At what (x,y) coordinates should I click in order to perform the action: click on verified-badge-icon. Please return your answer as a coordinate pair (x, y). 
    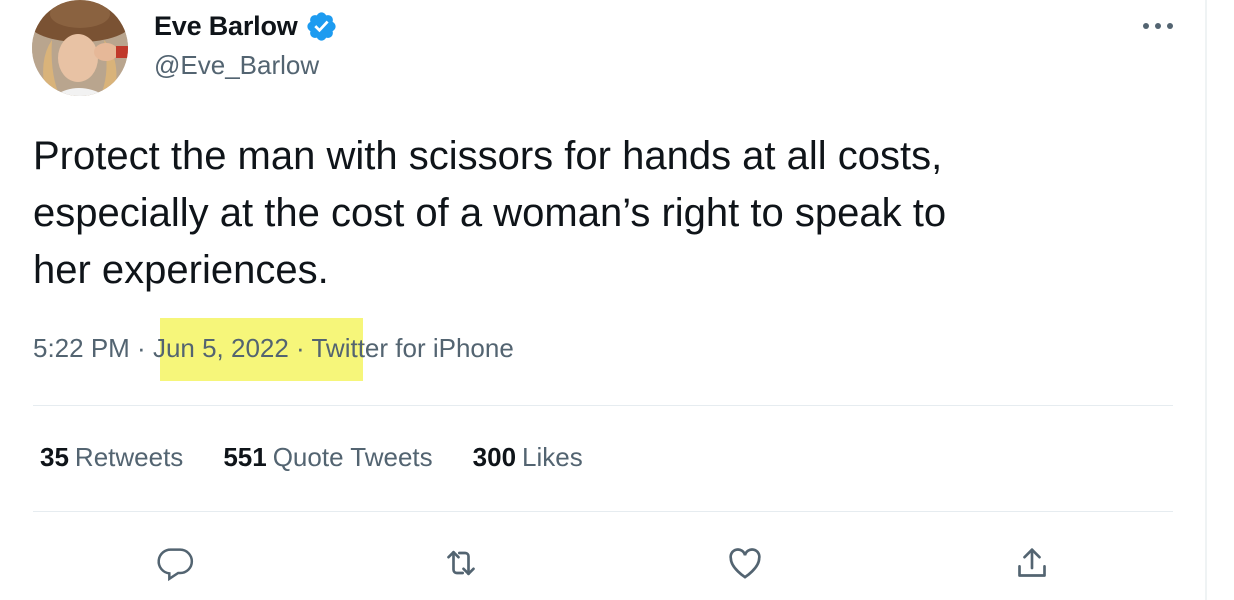
    Looking at the image, I should click on (321, 26).